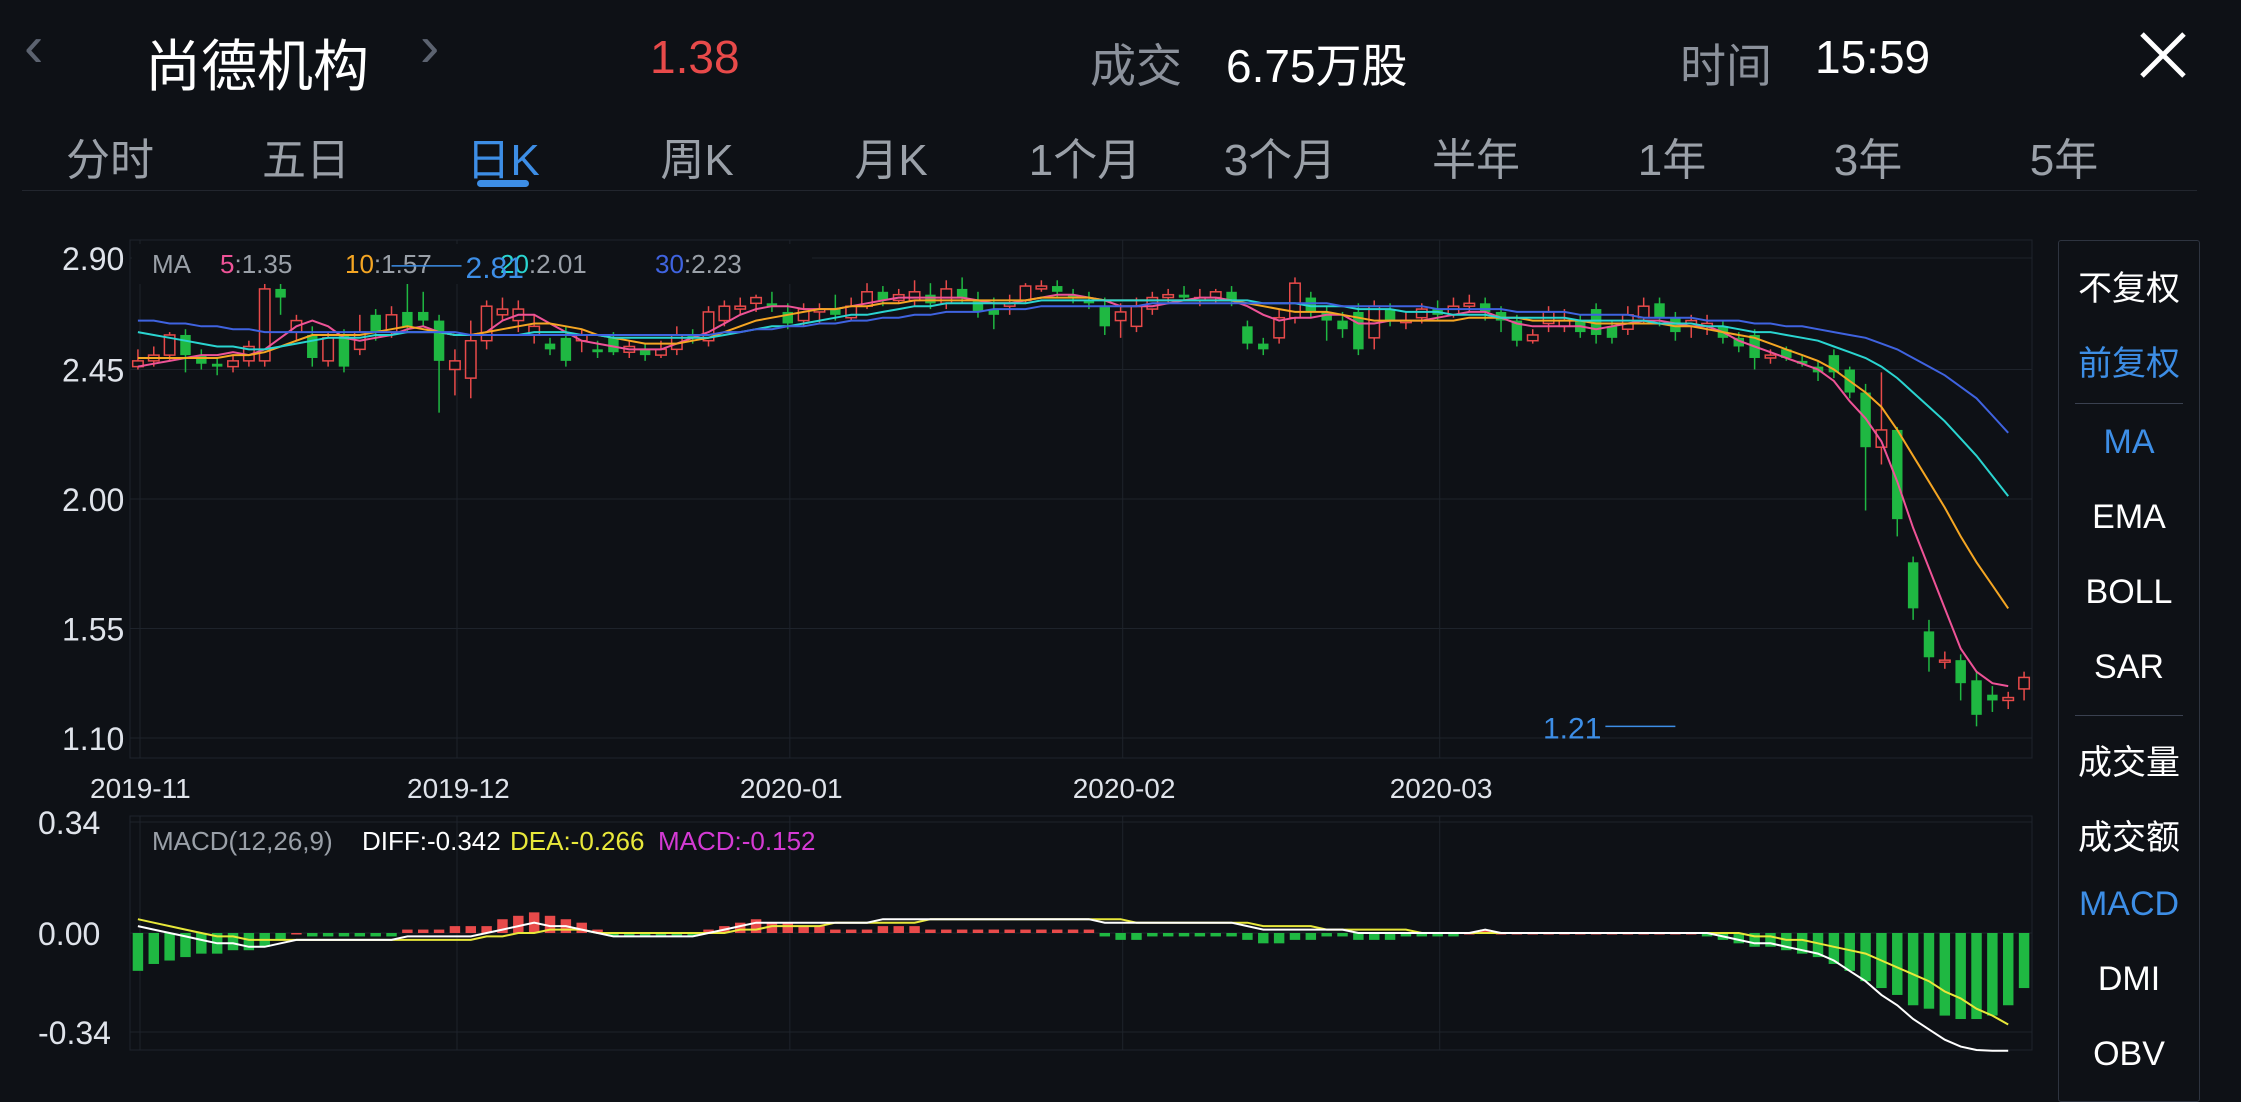 The width and height of the screenshot is (2241, 1102). What do you see at coordinates (1073, 368) in the screenshot?
I see `ma30-line` at bounding box center [1073, 368].